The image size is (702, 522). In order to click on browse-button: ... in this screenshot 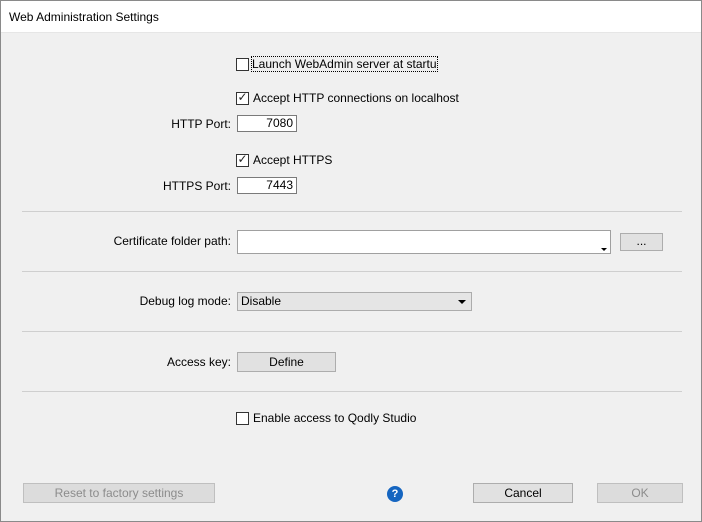, I will do `click(641, 242)`.